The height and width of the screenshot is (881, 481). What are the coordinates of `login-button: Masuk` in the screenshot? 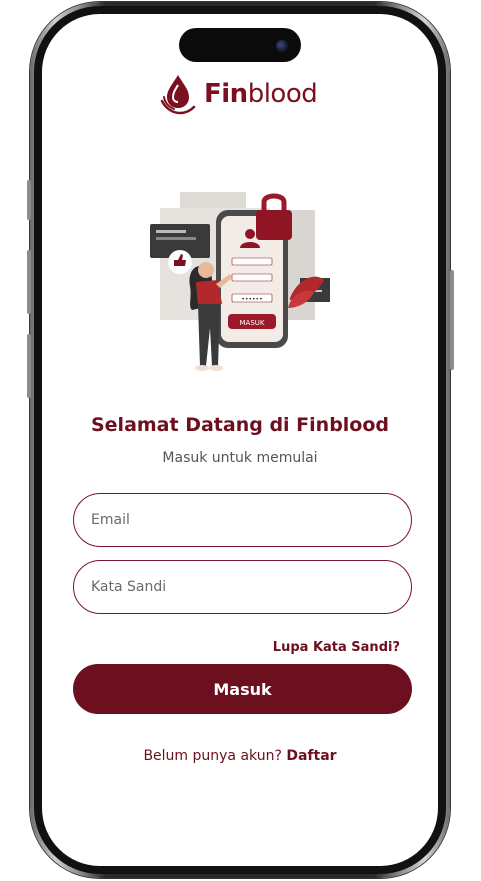 It's located at (242, 689).